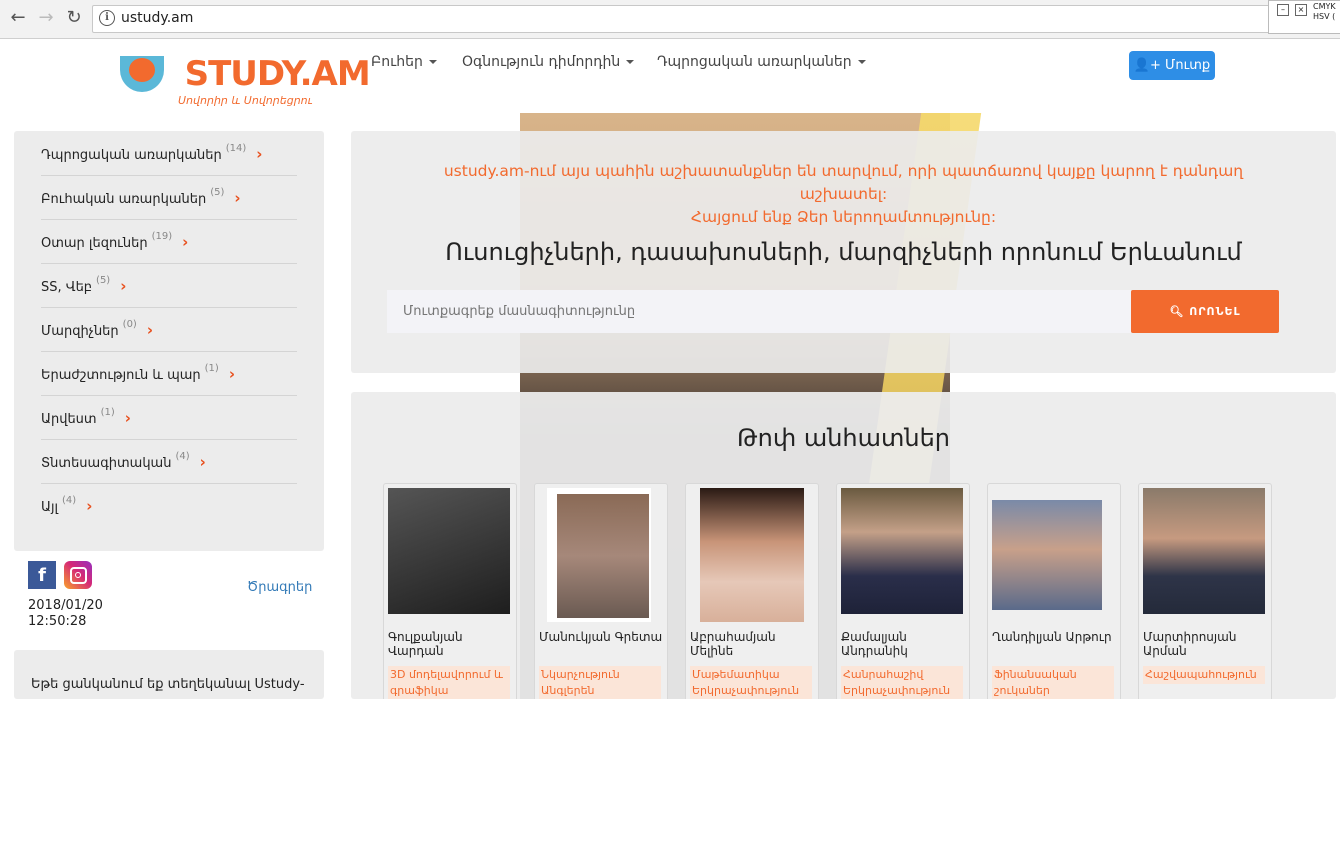  I want to click on sidebar-item-music-dance: Երաժշտություն և պար (1) ›, so click(169, 373).